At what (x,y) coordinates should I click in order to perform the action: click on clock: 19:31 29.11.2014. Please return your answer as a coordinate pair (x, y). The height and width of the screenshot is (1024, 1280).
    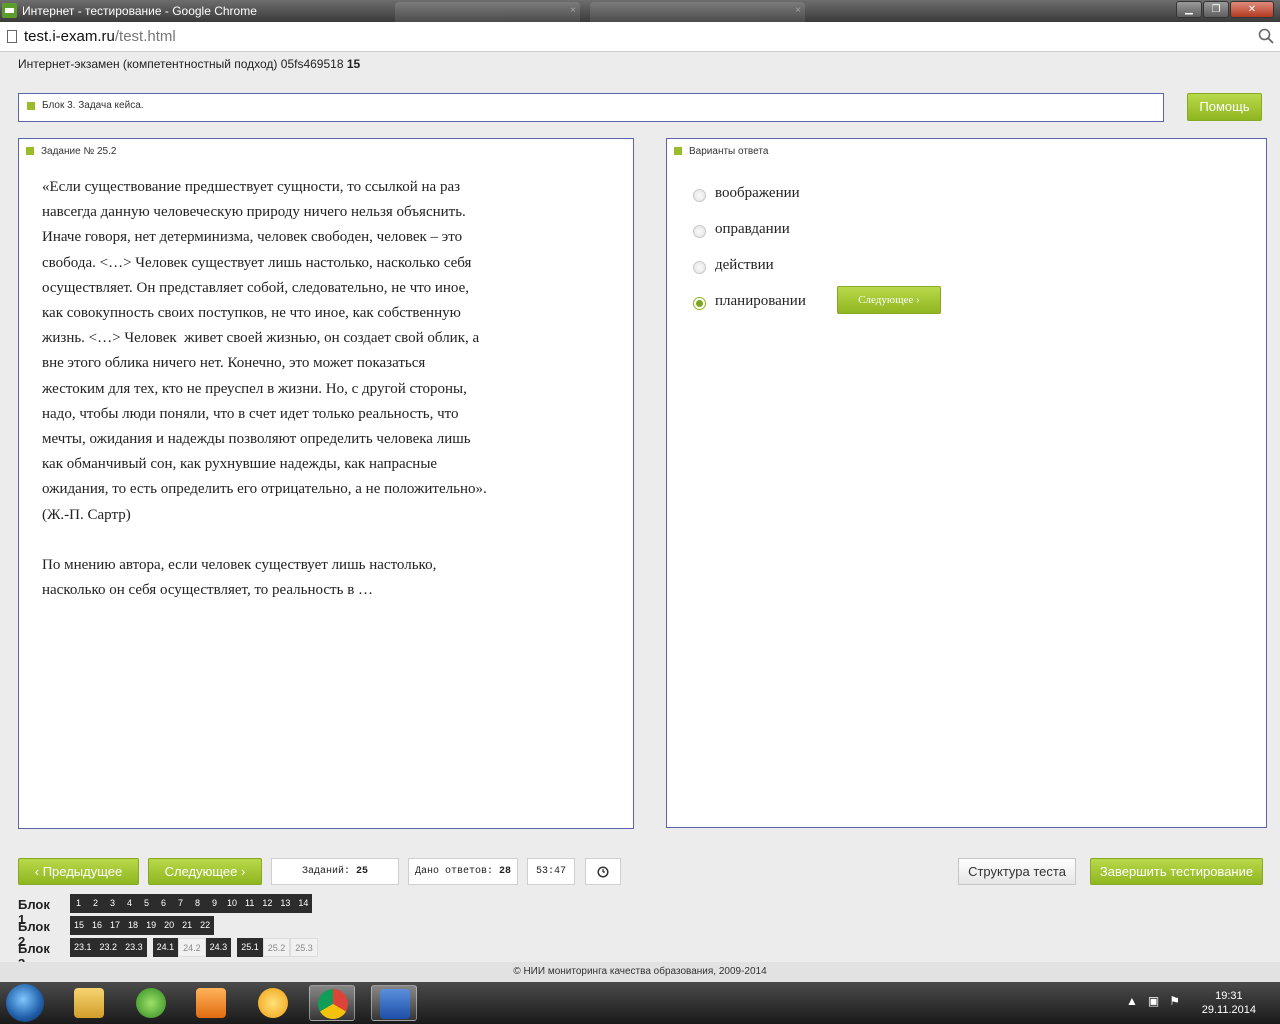
    Looking at the image, I should click on (1229, 1003).